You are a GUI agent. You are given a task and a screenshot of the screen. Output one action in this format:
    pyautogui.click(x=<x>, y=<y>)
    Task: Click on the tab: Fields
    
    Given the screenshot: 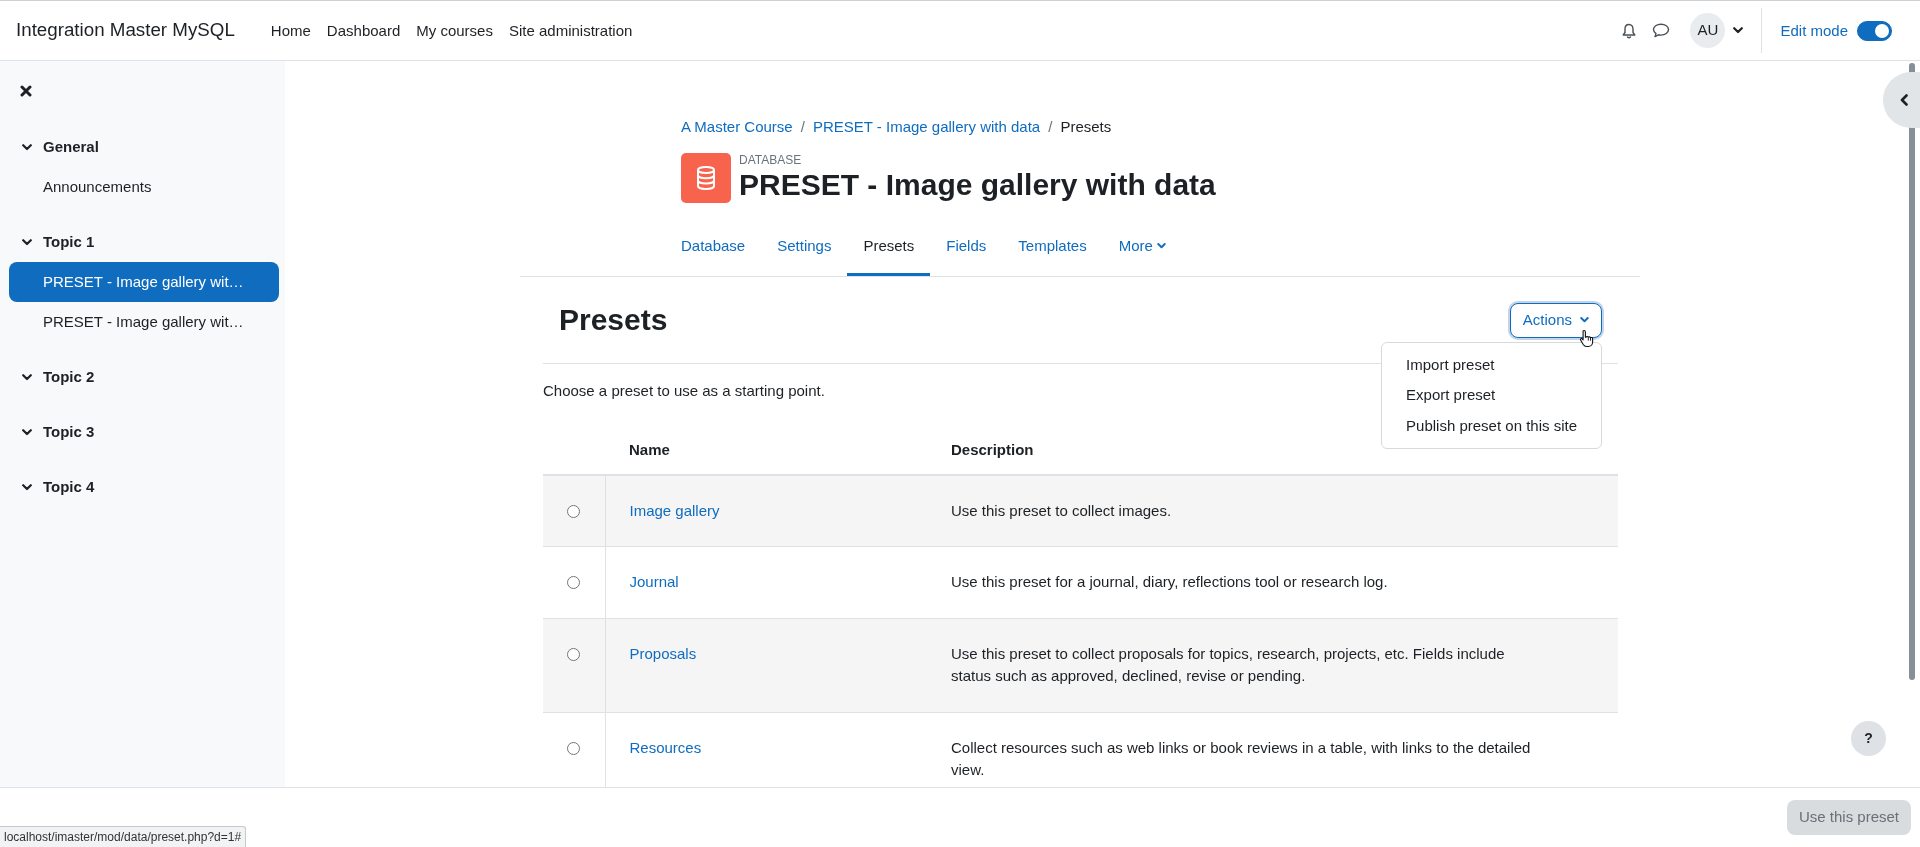 What is the action you would take?
    pyautogui.click(x=966, y=248)
    